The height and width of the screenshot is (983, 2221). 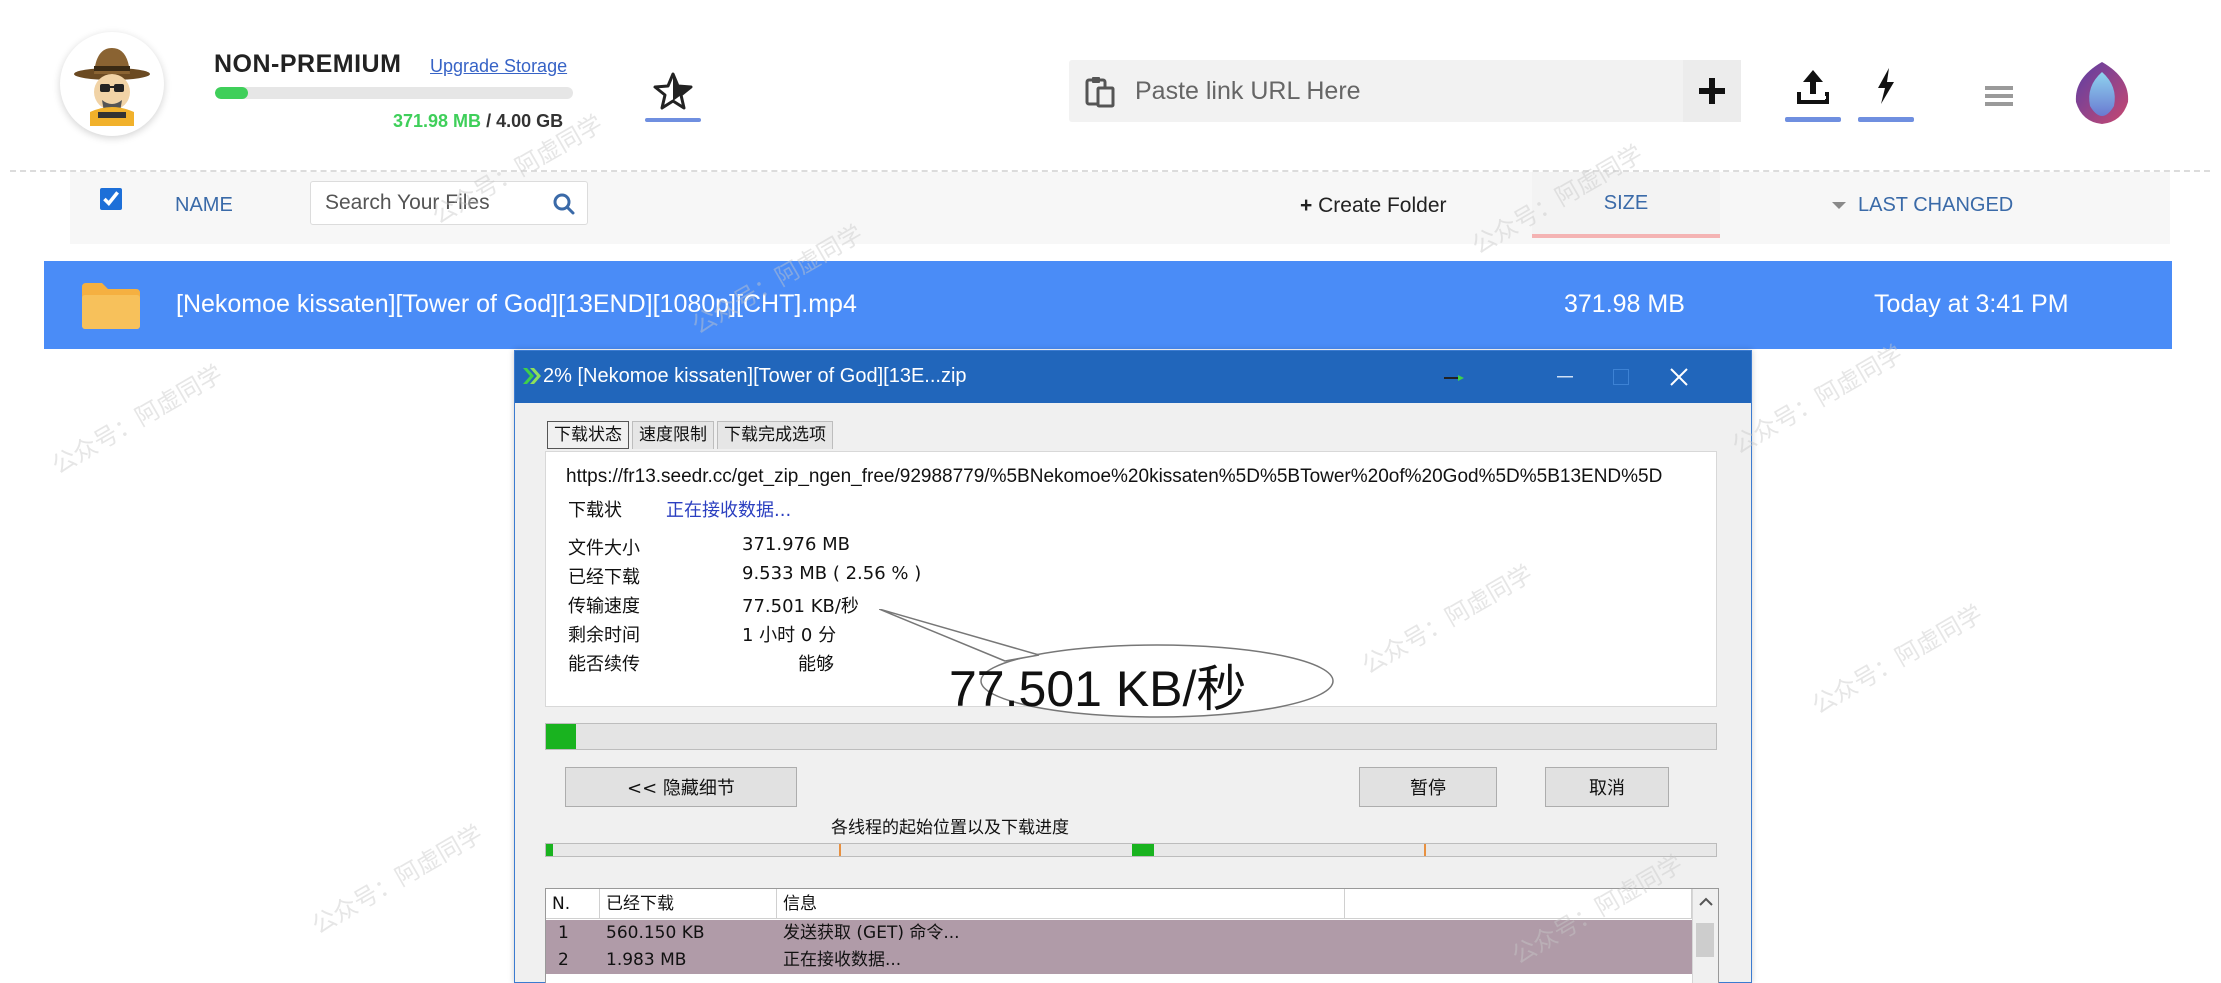 I want to click on last-changed-label: LAST CHANGED, so click(x=1936, y=205).